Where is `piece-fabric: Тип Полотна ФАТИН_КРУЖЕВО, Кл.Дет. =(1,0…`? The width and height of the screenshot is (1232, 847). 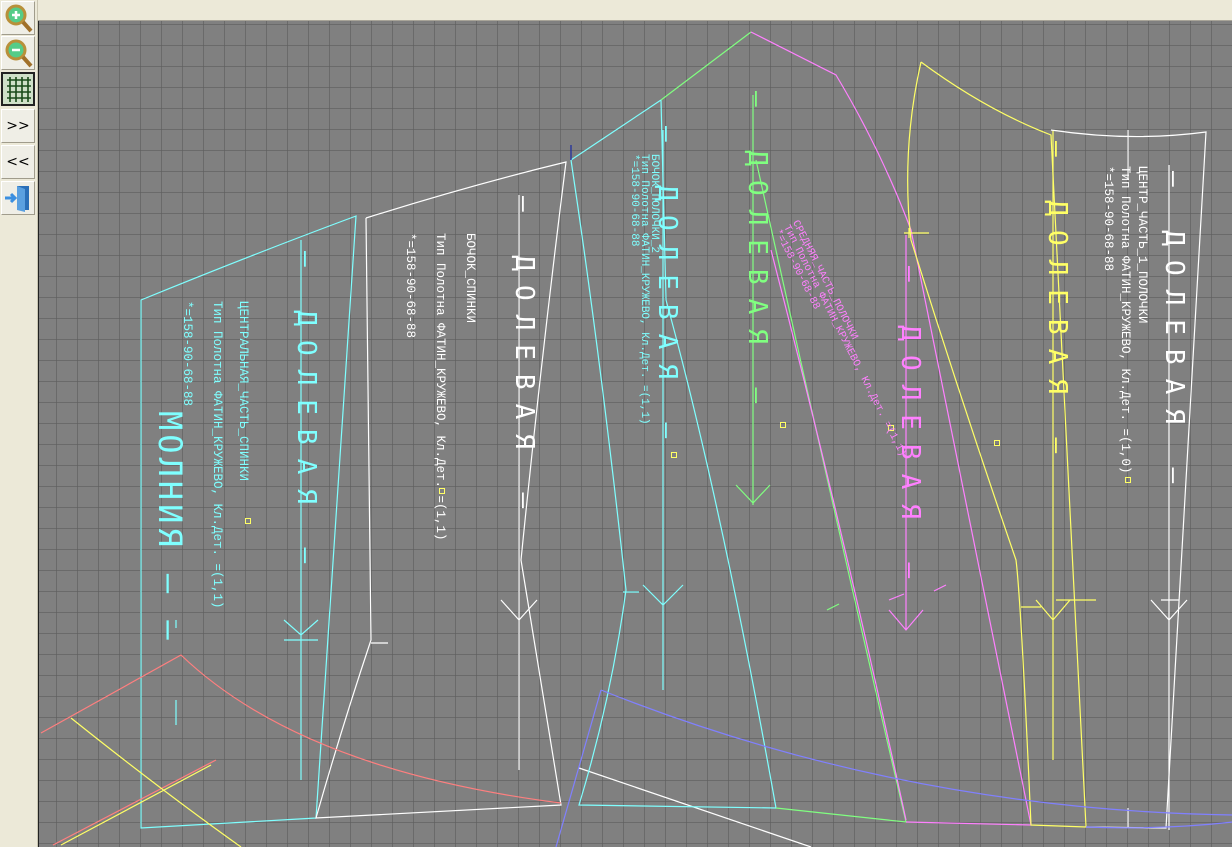 piece-fabric: Тип Полотна ФАТИН_КРУЖЕВО, Кл.Дет. =(1,0… is located at coordinates (1125, 320).